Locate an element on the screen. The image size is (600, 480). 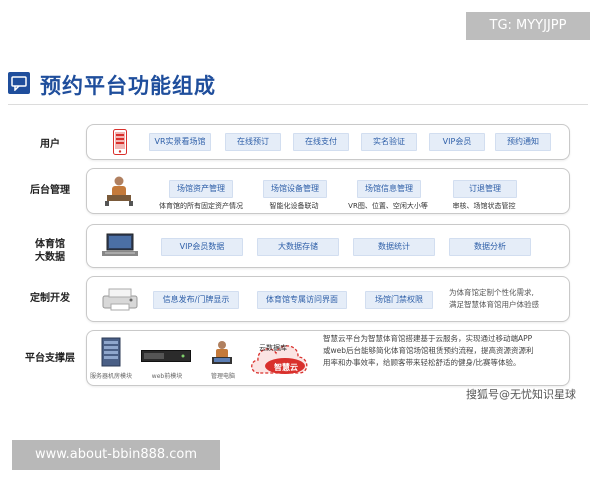
support-desc-line1: 智慧云平台为智慧体育馆搭建基于云服务，实现通过移动端APP is located at coordinates (428, 338).